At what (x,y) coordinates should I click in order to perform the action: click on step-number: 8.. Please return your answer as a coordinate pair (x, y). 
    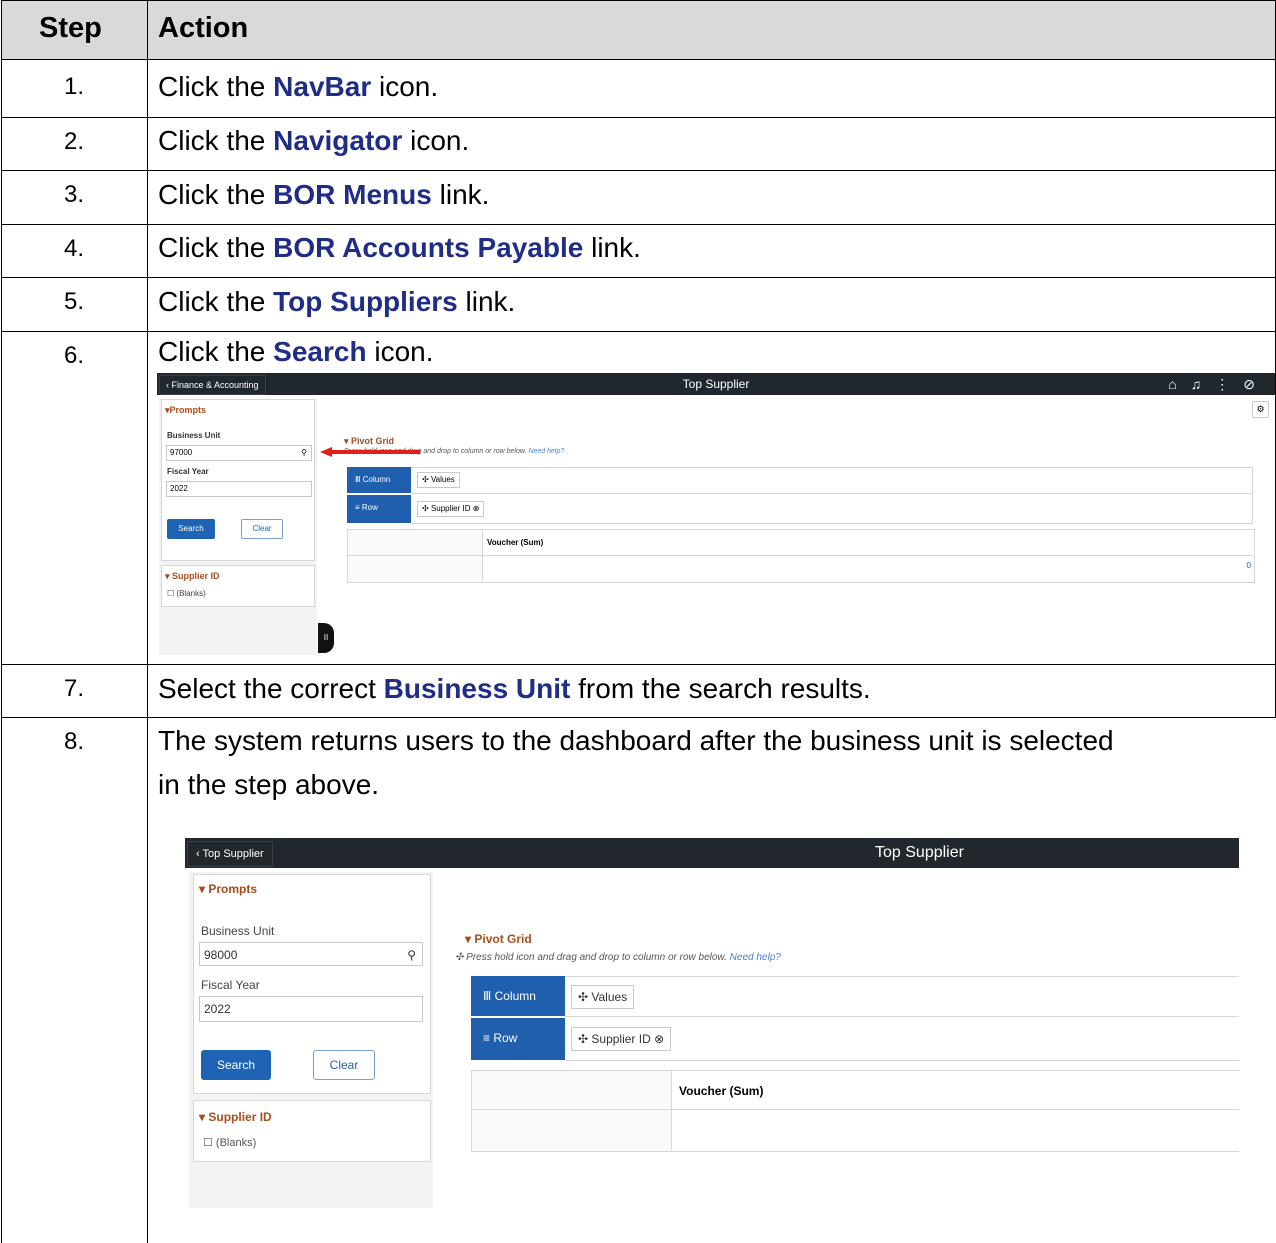
    Looking at the image, I should click on (73, 741).